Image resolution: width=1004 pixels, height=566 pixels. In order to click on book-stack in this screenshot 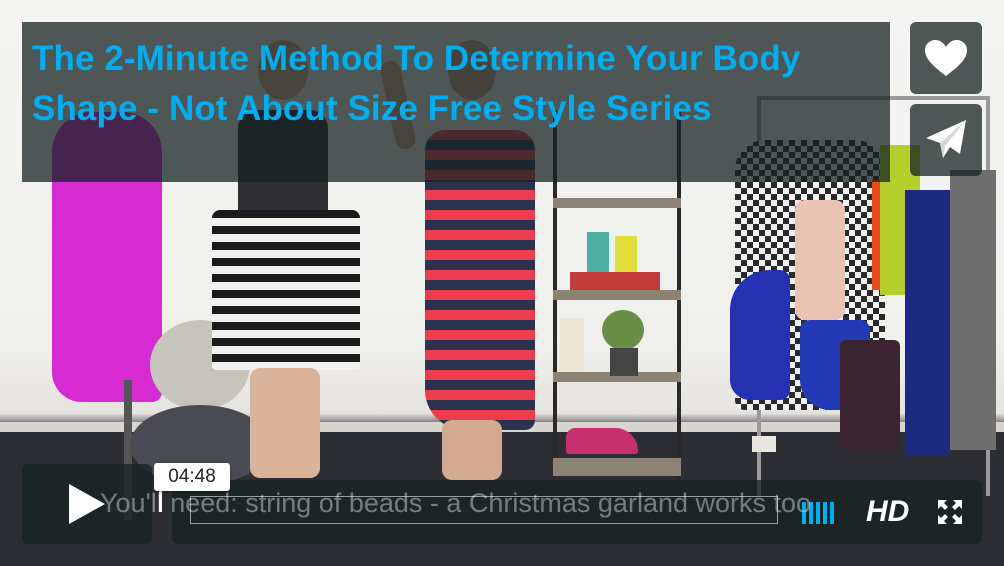, I will do `click(615, 281)`.